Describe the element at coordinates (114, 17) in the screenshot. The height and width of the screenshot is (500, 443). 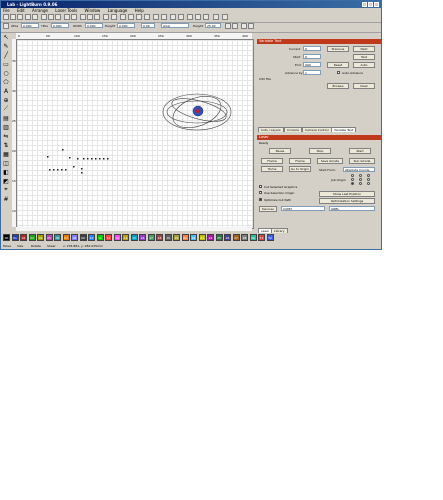
I see `trace-icon` at that location.